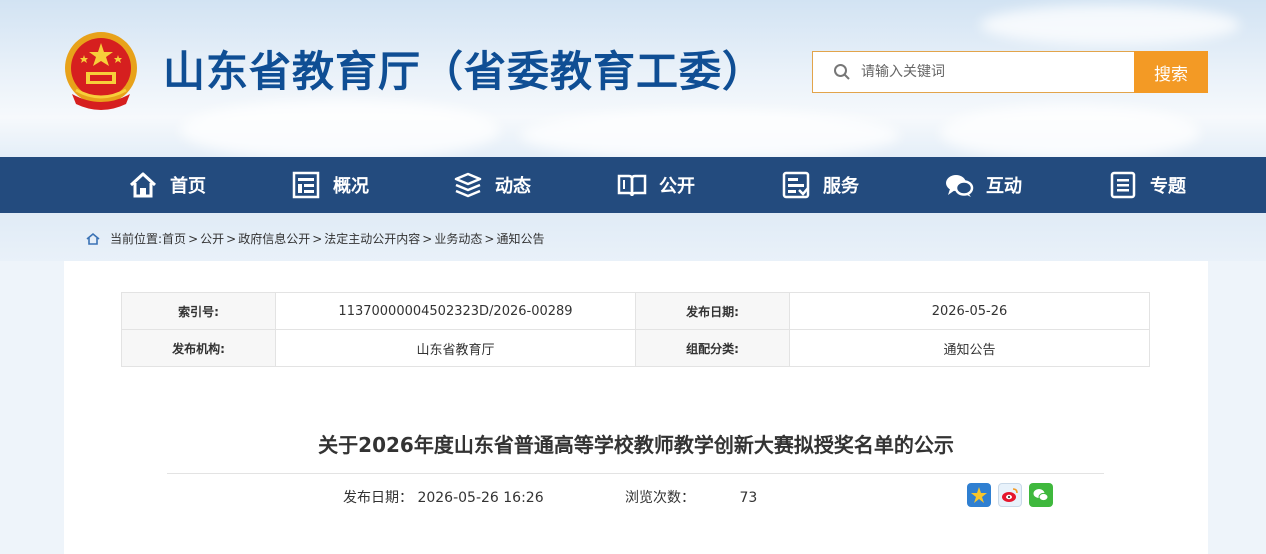 Image resolution: width=1266 pixels, height=554 pixels. Describe the element at coordinates (198, 311) in the screenshot. I see `index-label: 索引号:` at that location.